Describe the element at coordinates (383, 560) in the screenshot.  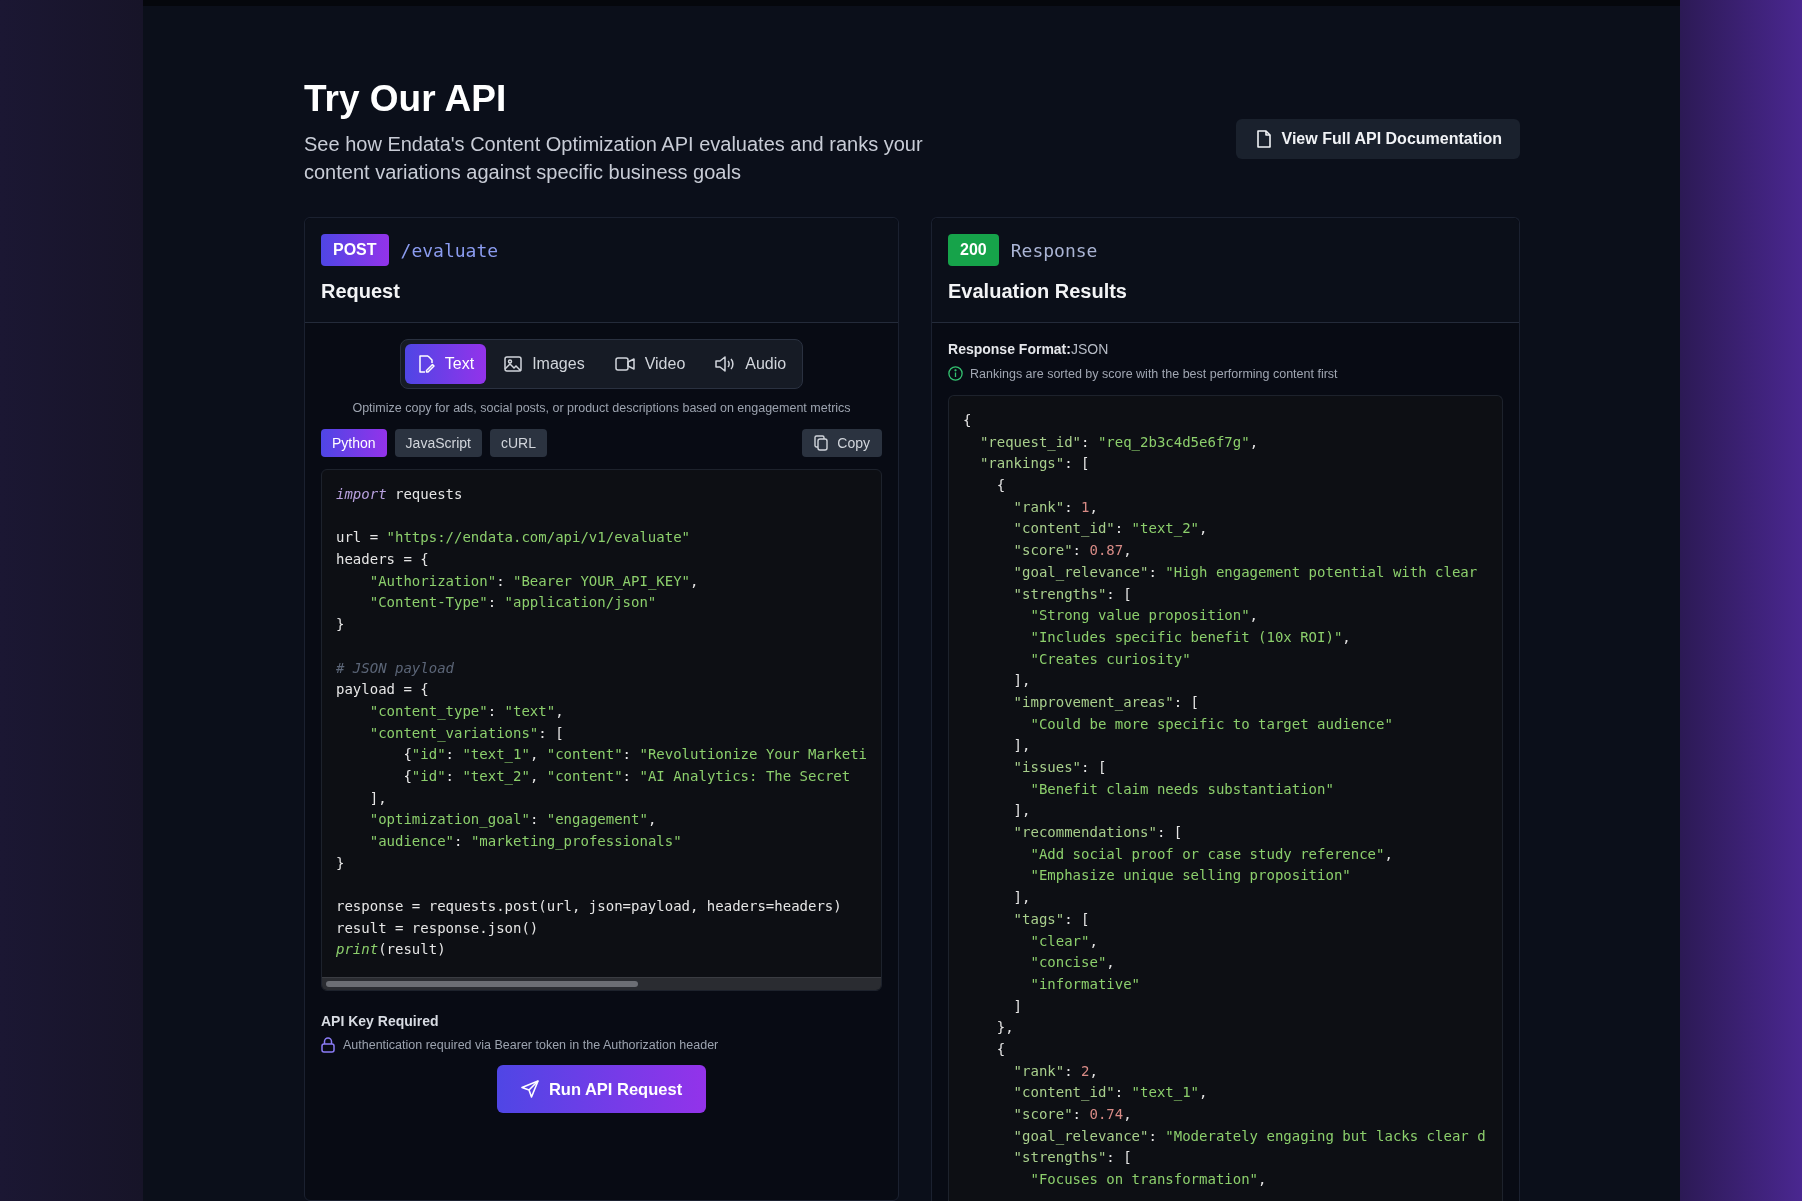
I see `code-line: headers = {` at that location.